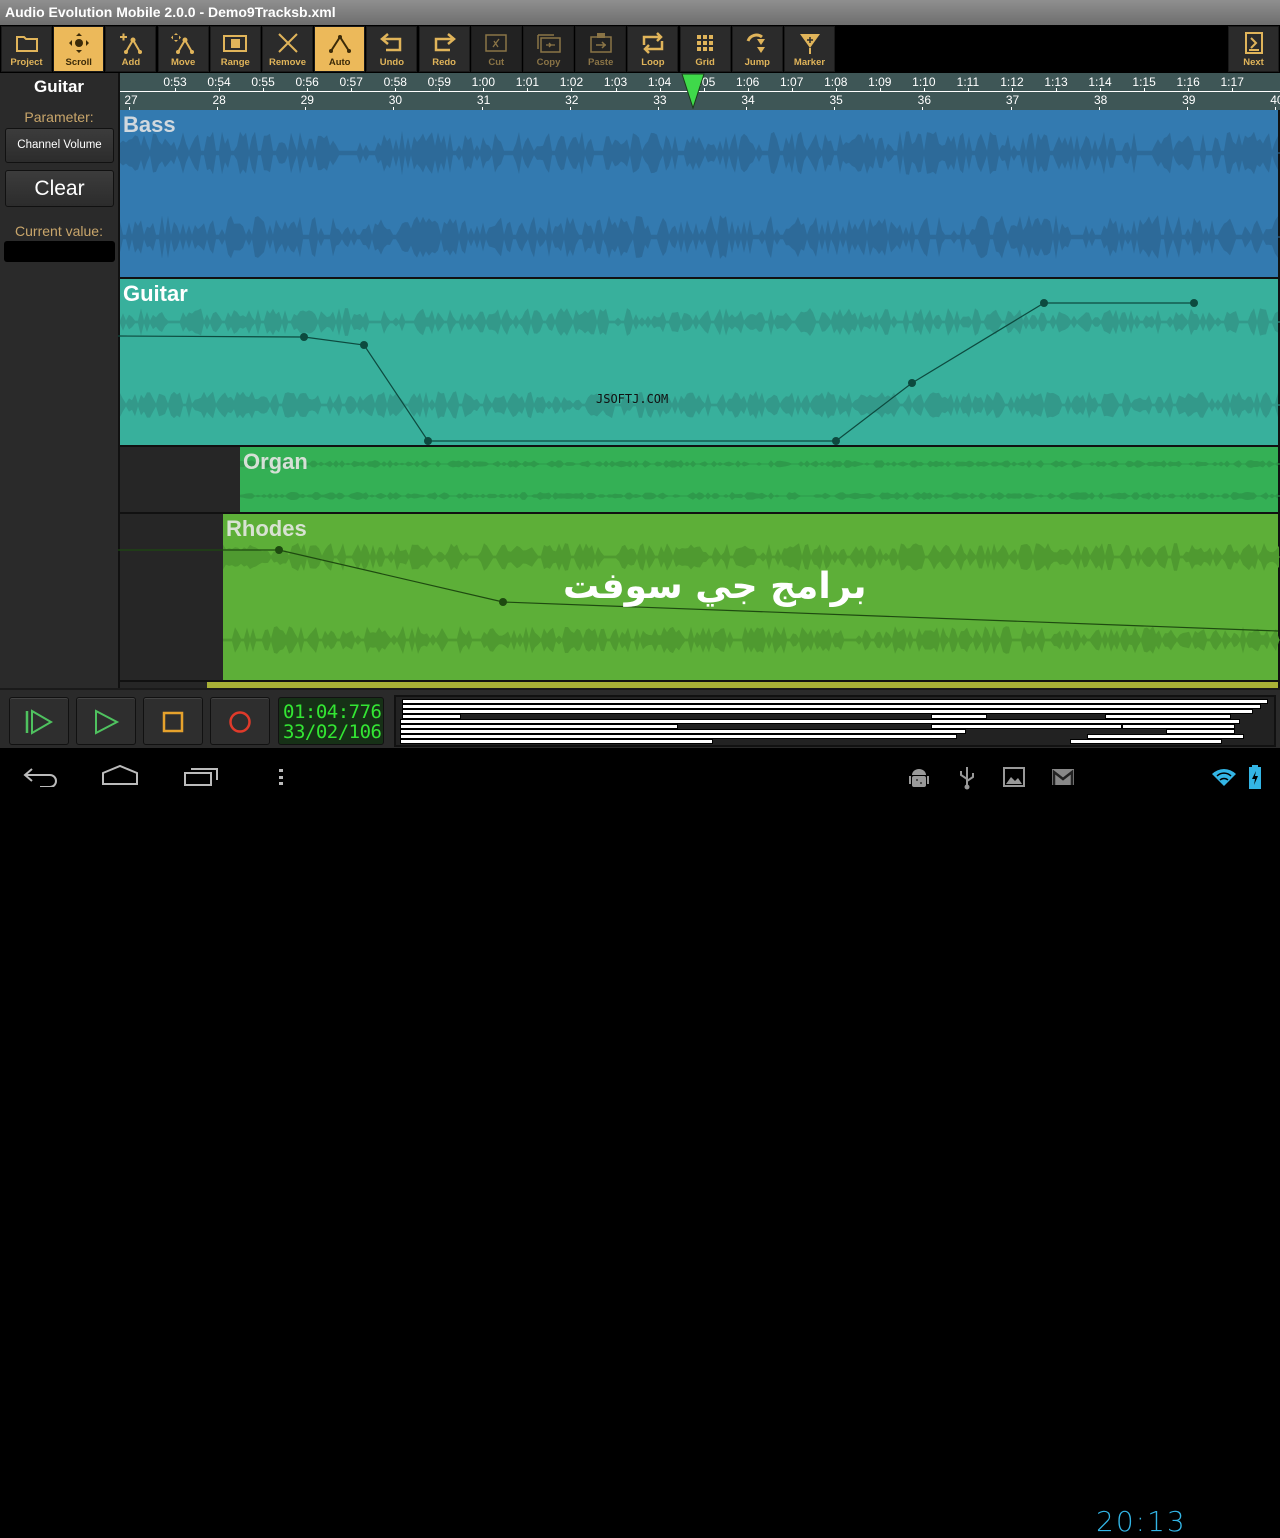 The width and height of the screenshot is (1280, 1538). Describe the element at coordinates (395, 82) in the screenshot. I see `ruler-time-label: 0:58` at that location.